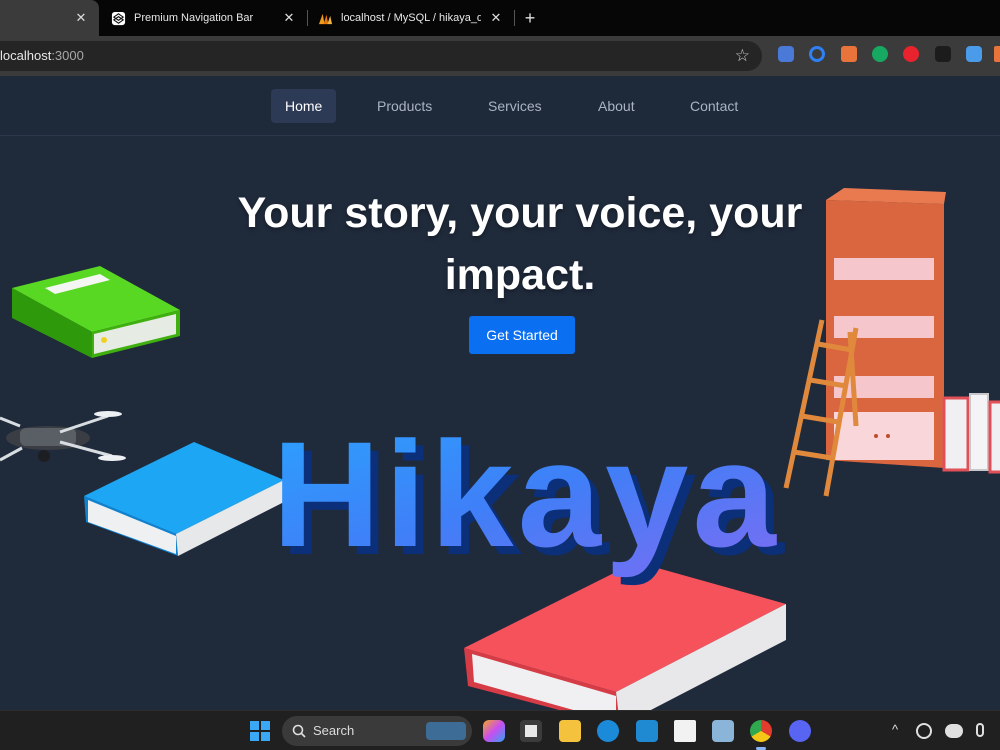 This screenshot has width=1000, height=750. Describe the element at coordinates (974, 54) in the screenshot. I see `chat-extension-icon` at that location.